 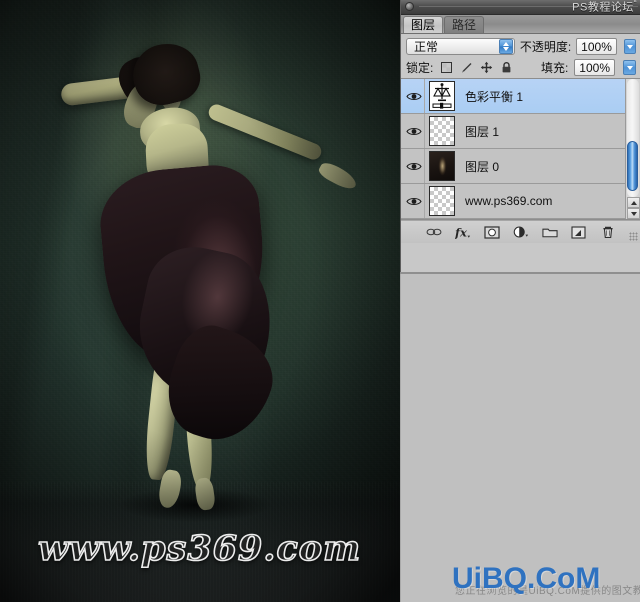 I want to click on right-edge-divider, so click(x=400, y=438).